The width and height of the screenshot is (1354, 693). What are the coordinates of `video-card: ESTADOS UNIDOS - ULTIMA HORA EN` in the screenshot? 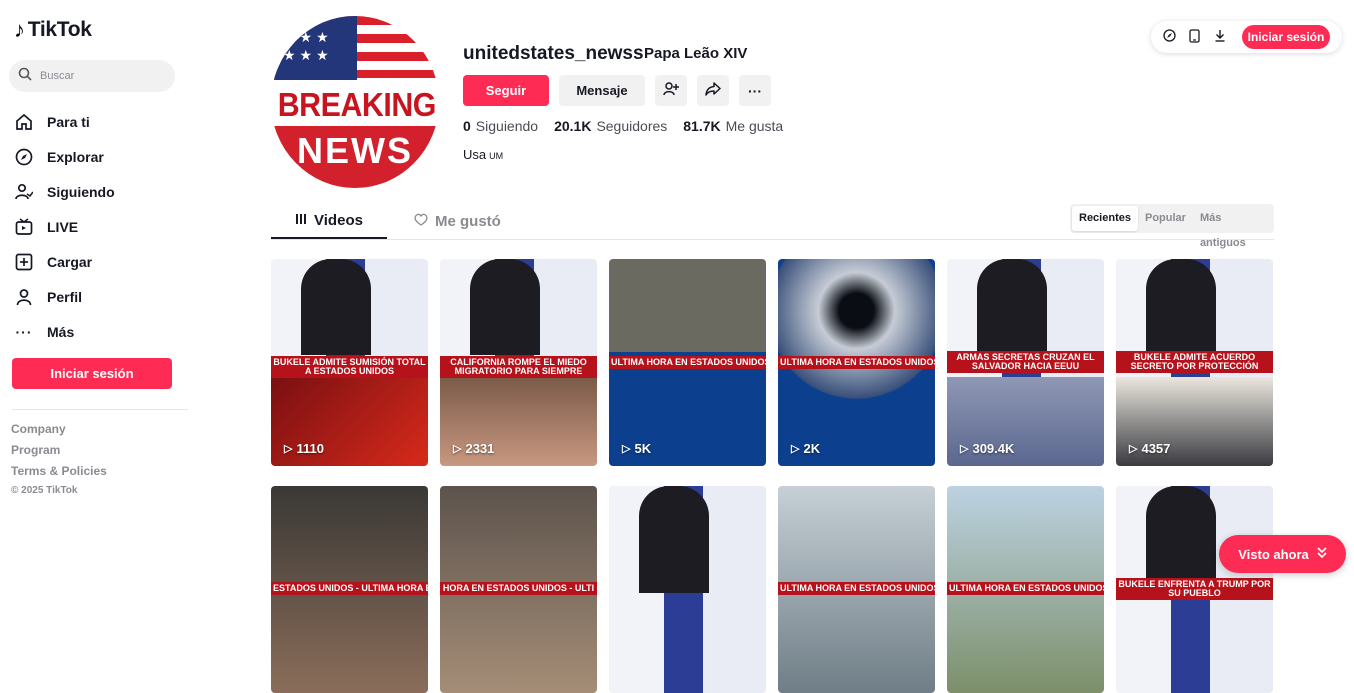 It's located at (349, 589).